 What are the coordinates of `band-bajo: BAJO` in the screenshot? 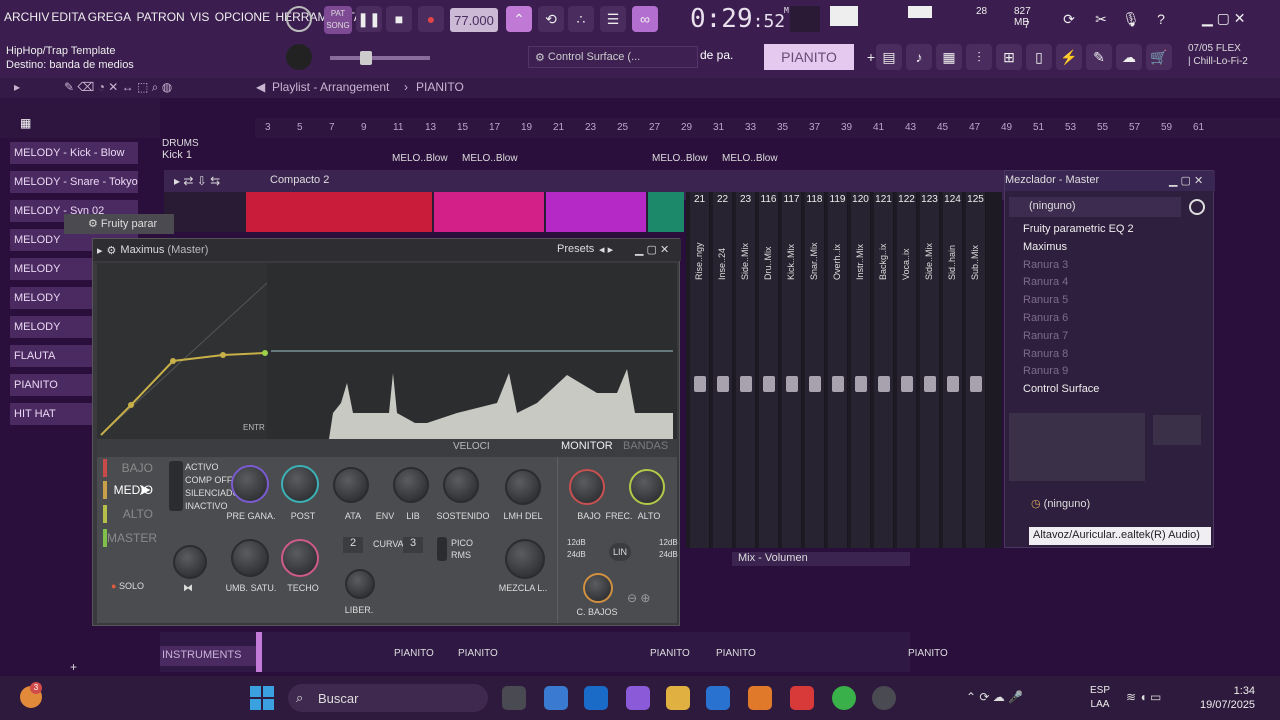 It's located at (132, 468).